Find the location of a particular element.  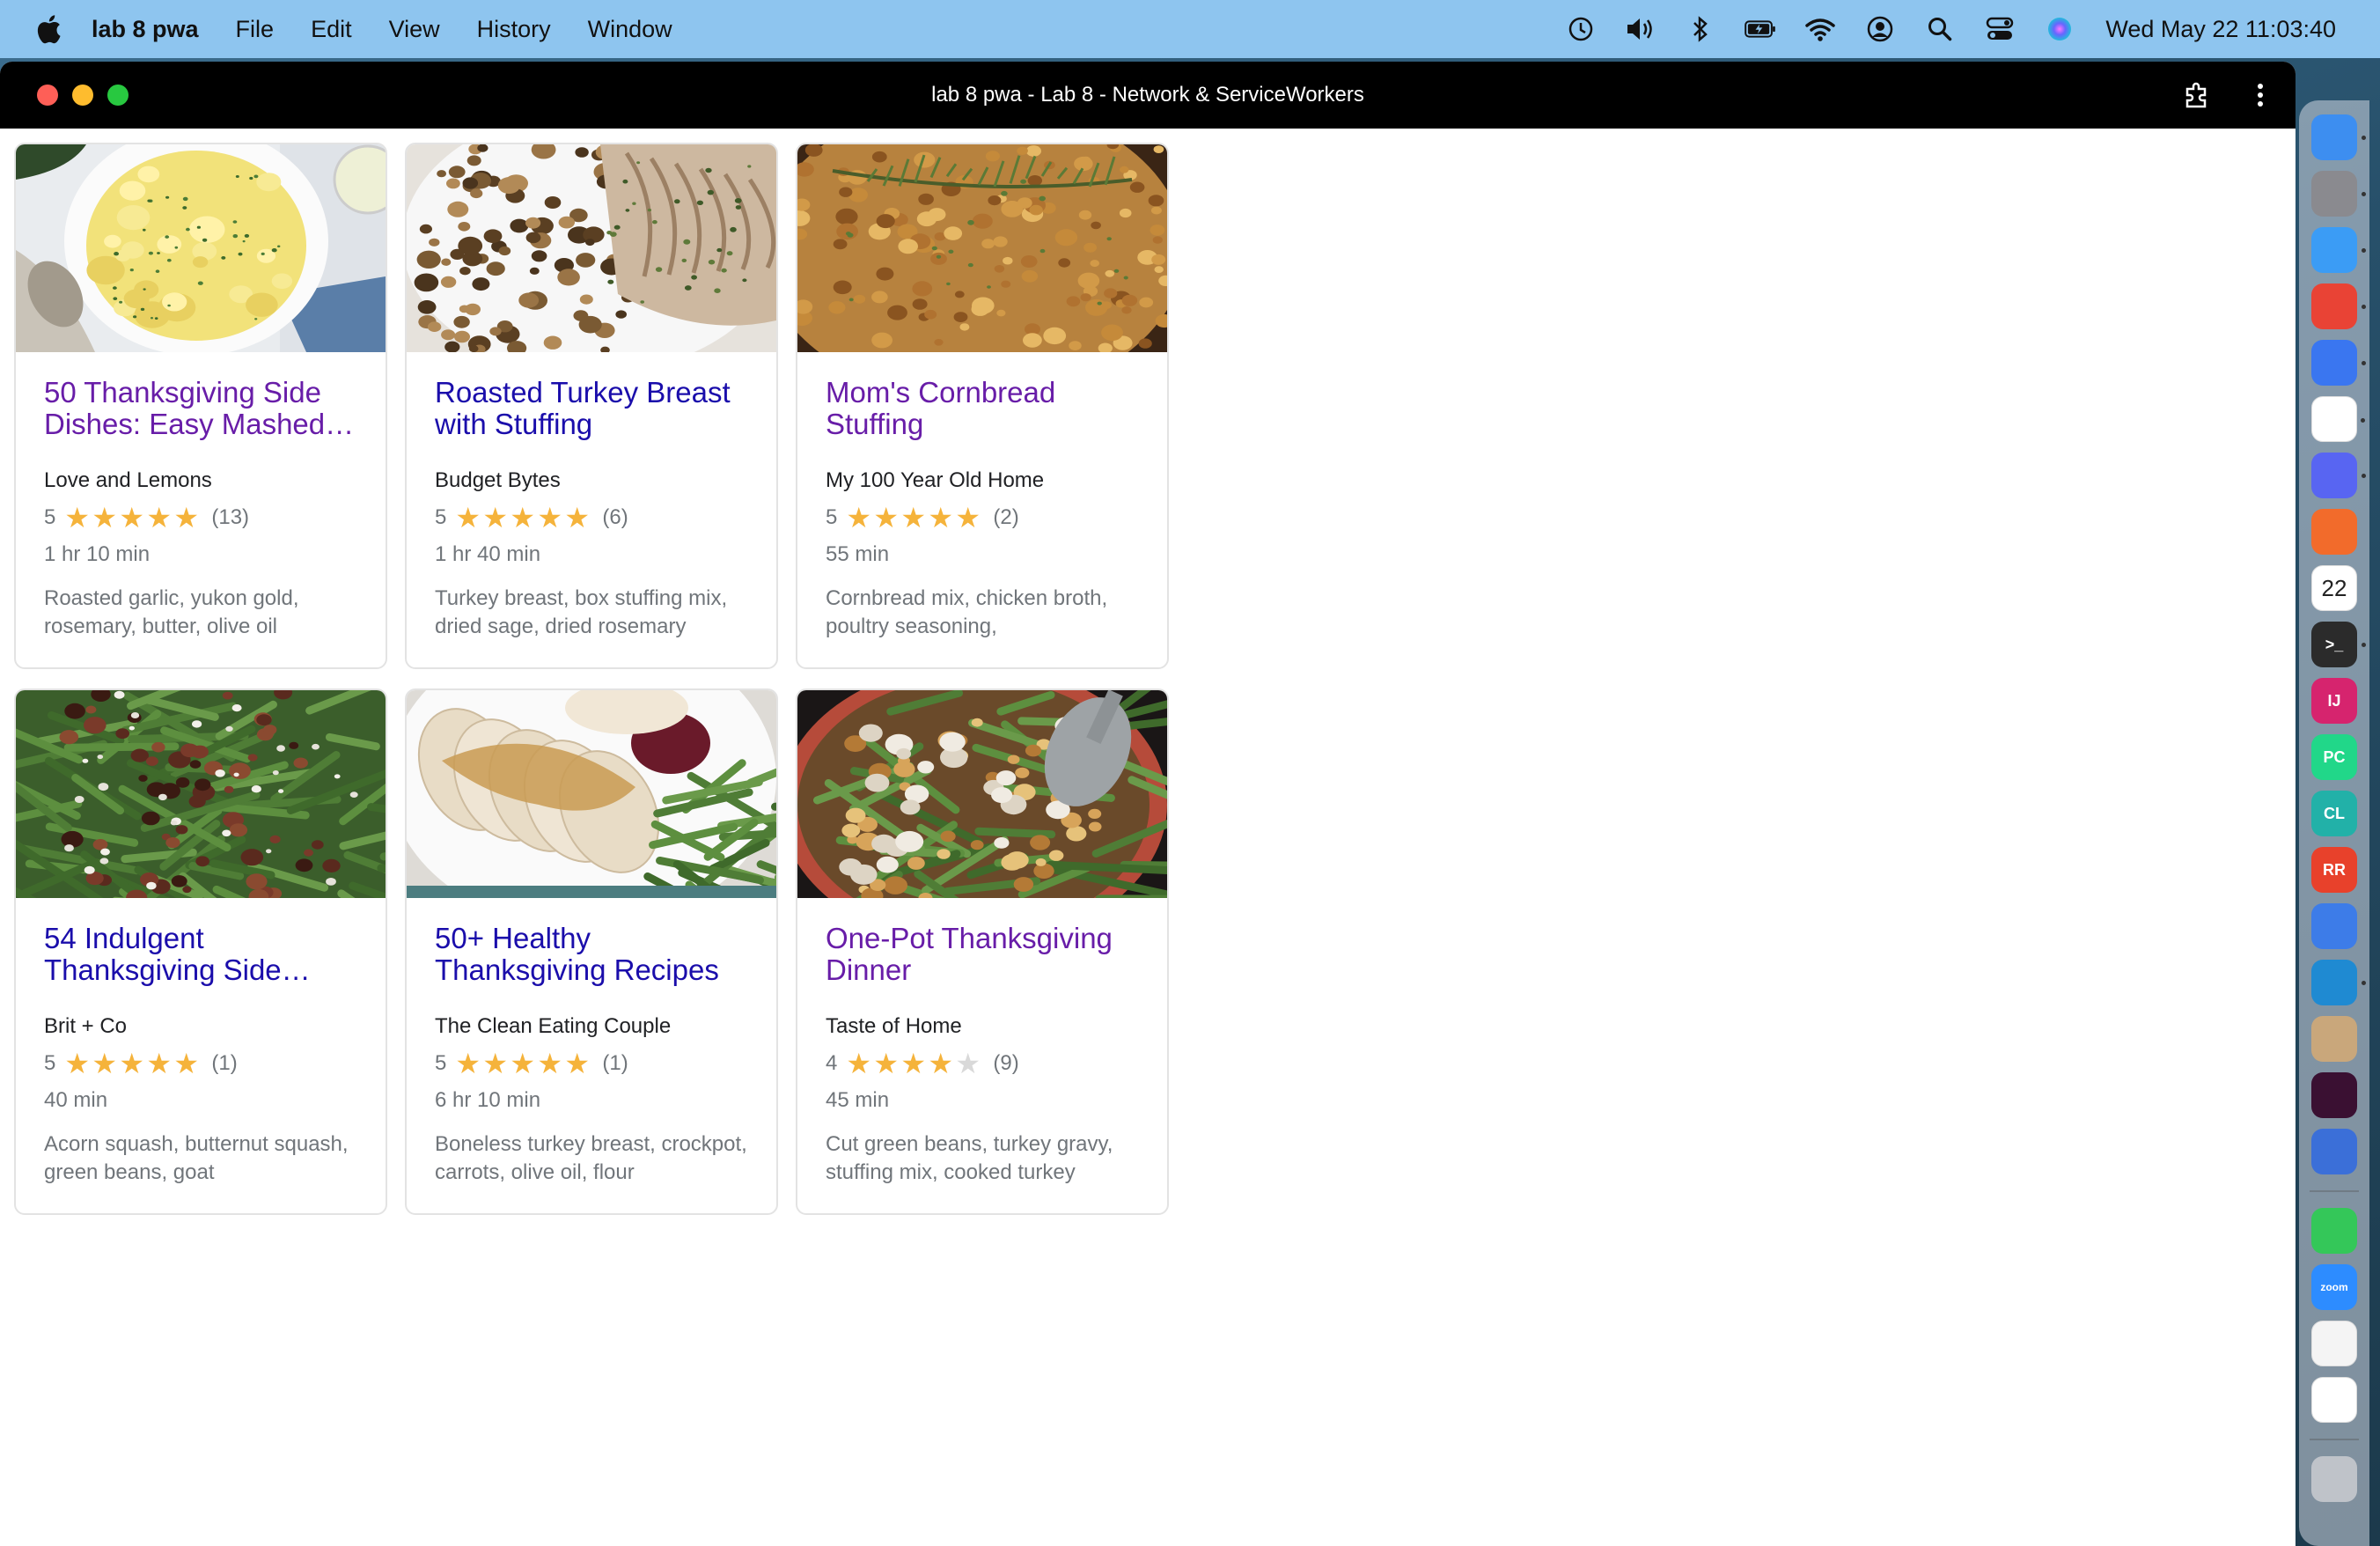

user-icon is located at coordinates (1880, 29).